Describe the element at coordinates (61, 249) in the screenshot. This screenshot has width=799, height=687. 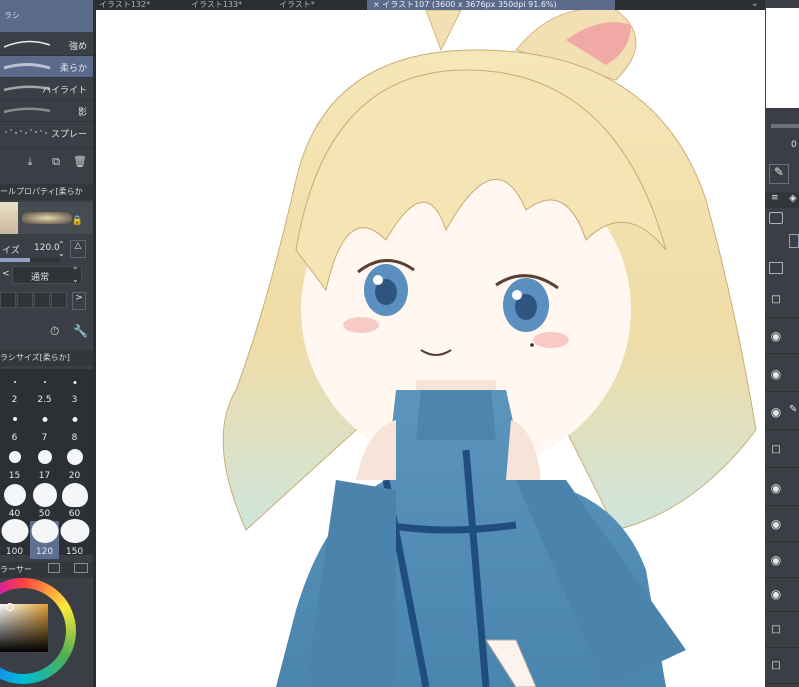
I see `size-stepper-icon: ⌃ ⌄` at that location.